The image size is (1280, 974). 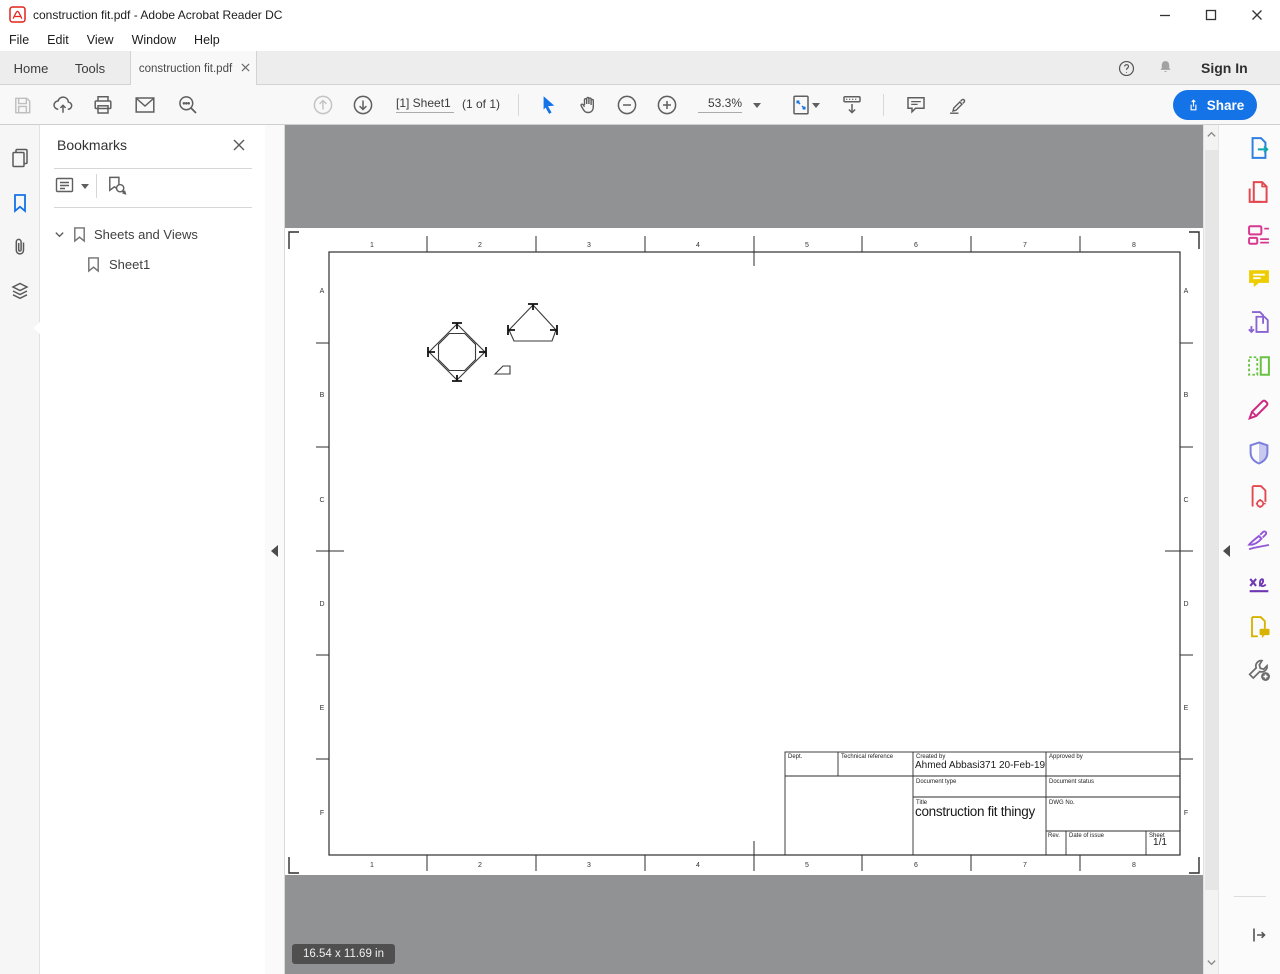 I want to click on scrollbar-thumb, so click(x=1211, y=520).